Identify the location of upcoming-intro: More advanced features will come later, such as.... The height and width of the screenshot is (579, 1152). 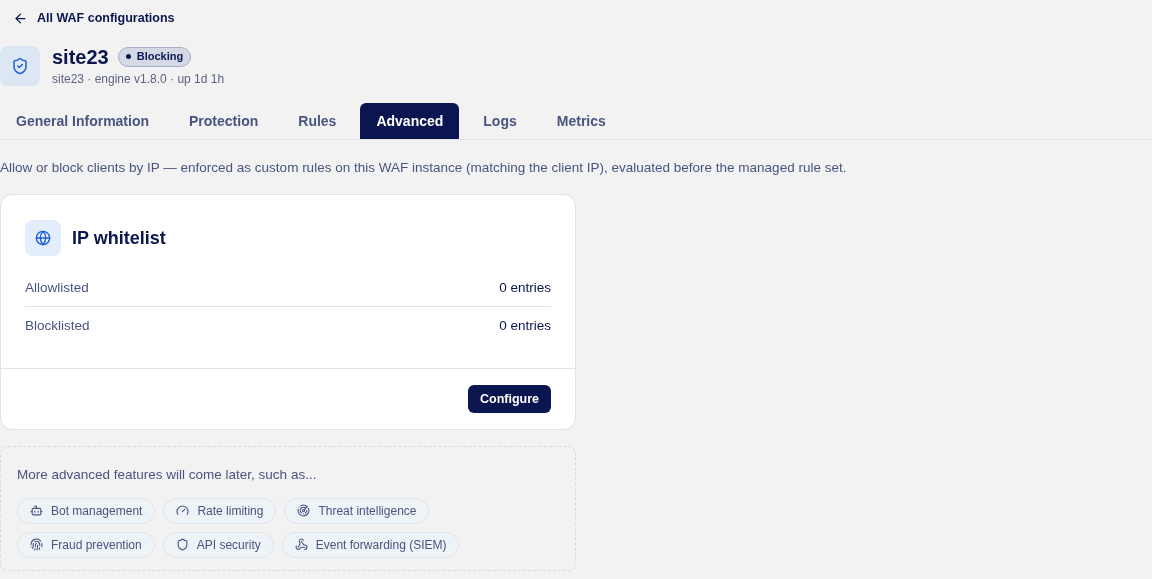
(167, 475).